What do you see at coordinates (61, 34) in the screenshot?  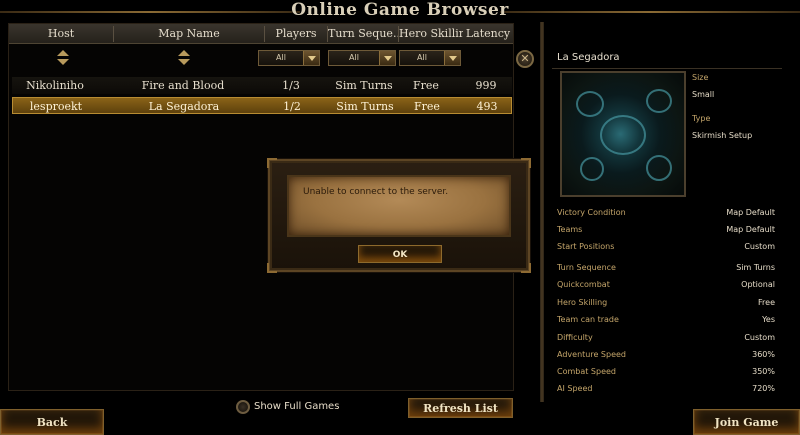 I see `column-host: Host` at bounding box center [61, 34].